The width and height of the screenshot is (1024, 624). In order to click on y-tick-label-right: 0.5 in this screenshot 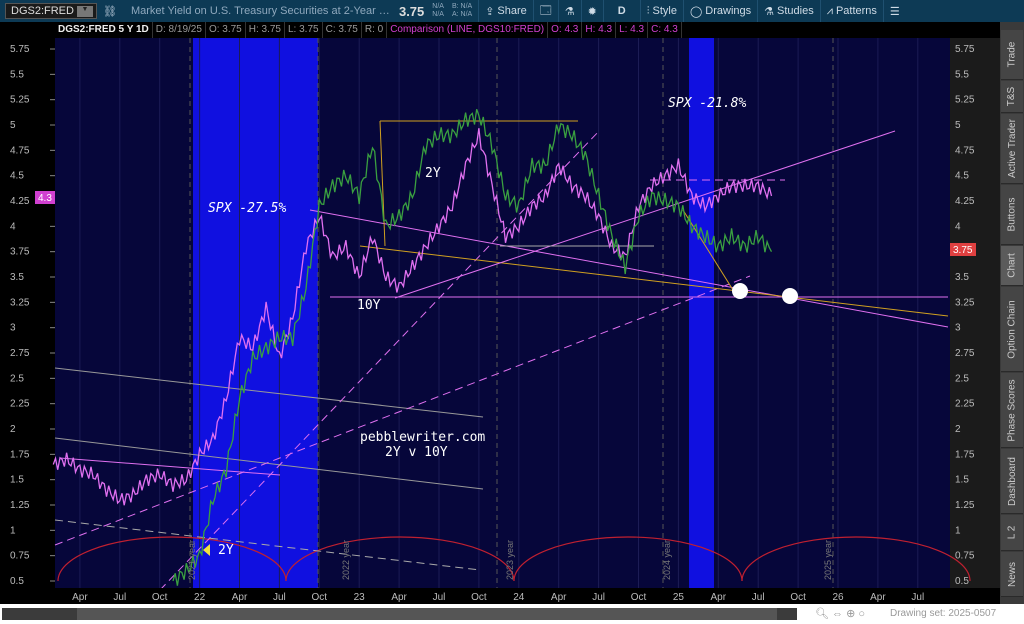, I will do `click(962, 581)`.